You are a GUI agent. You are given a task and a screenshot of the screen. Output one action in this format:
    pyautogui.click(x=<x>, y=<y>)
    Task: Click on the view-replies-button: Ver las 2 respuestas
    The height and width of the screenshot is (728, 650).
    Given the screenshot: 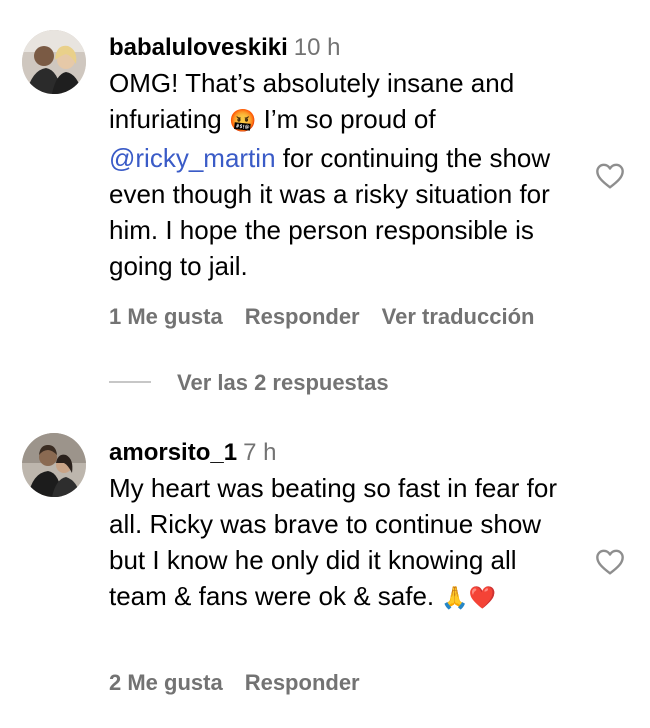 What is the action you would take?
    pyautogui.click(x=249, y=384)
    